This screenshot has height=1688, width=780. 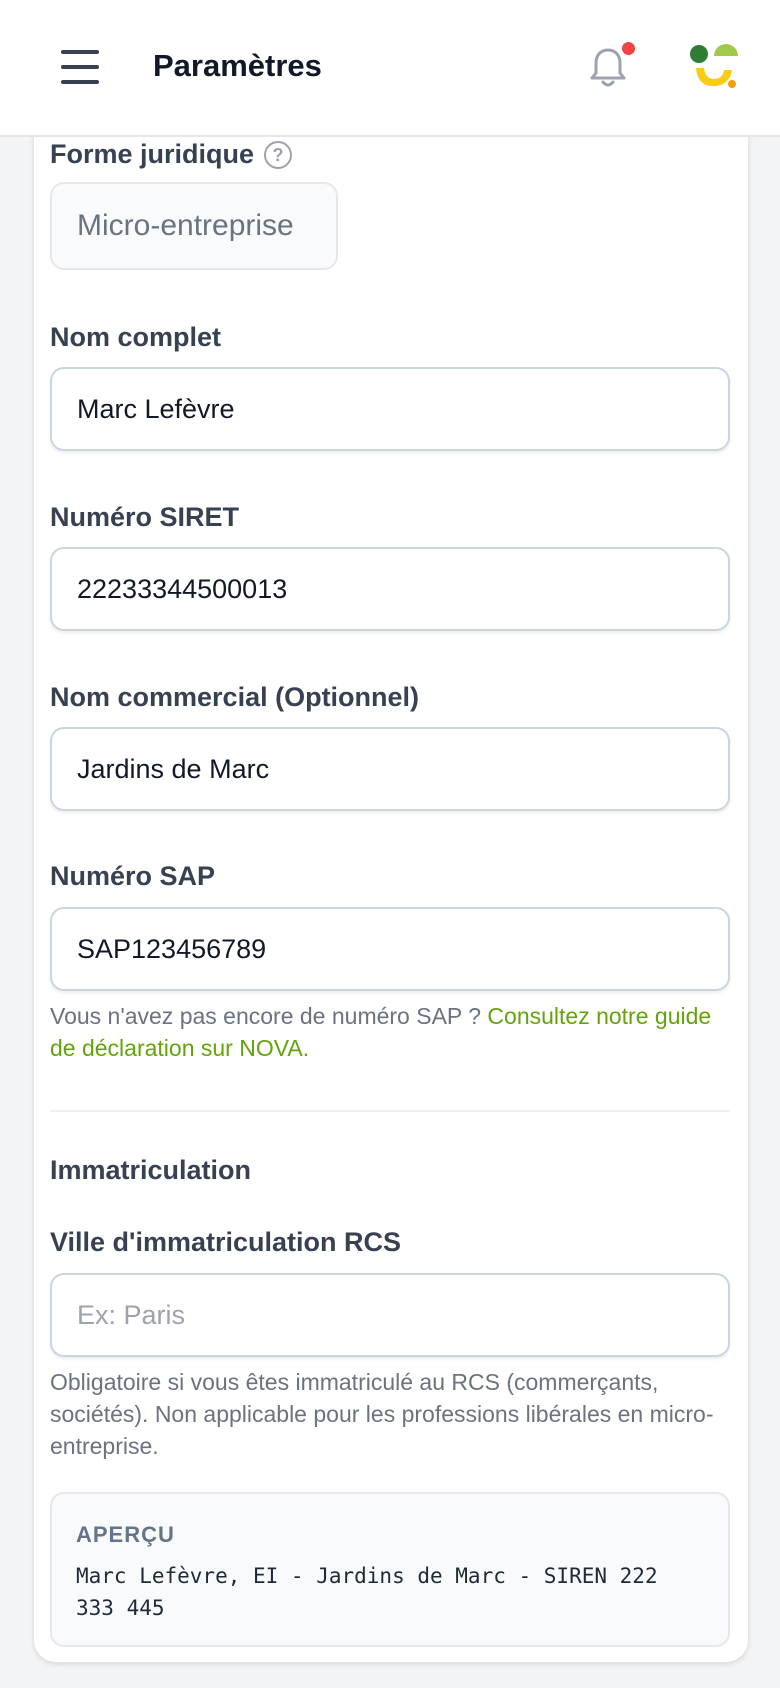 I want to click on siret-label: Numéro SIRET, so click(x=145, y=517).